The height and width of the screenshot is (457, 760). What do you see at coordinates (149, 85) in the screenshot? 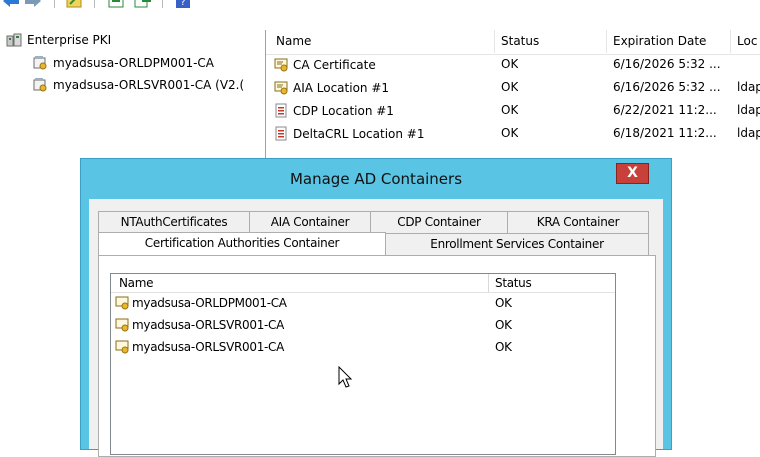
I see `tree-label: myadsusa-ORLSVR001-CA (V2.(` at bounding box center [149, 85].